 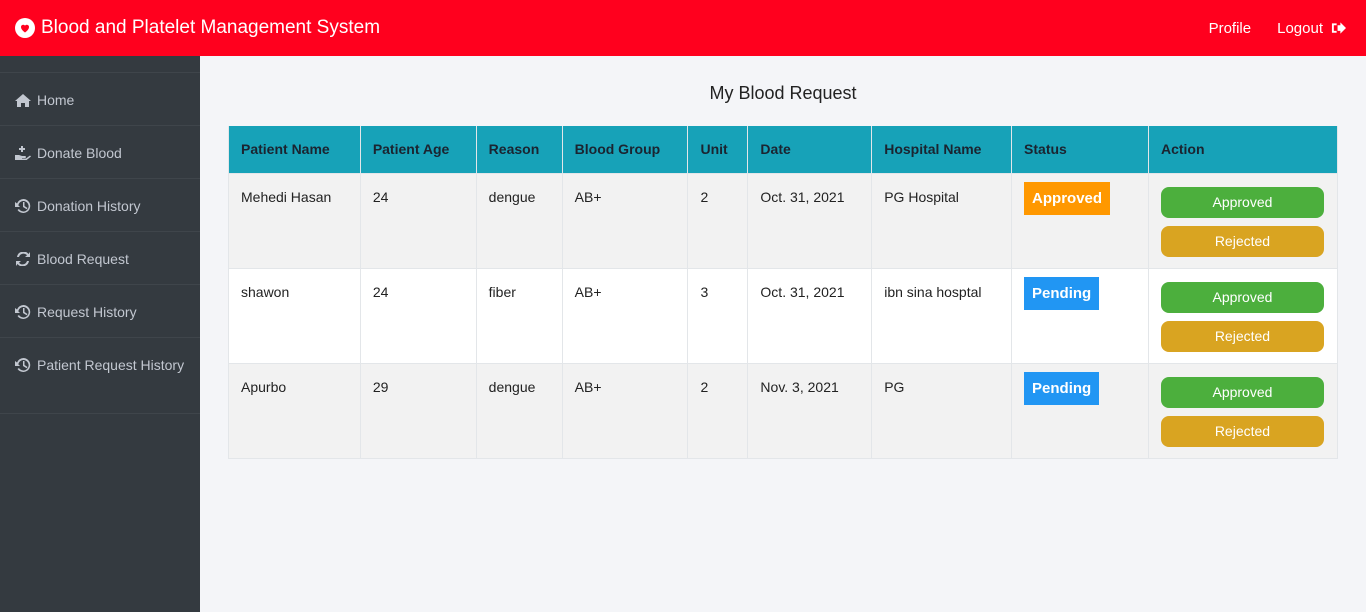 What do you see at coordinates (718, 150) in the screenshot?
I see `column-header: Unit` at bounding box center [718, 150].